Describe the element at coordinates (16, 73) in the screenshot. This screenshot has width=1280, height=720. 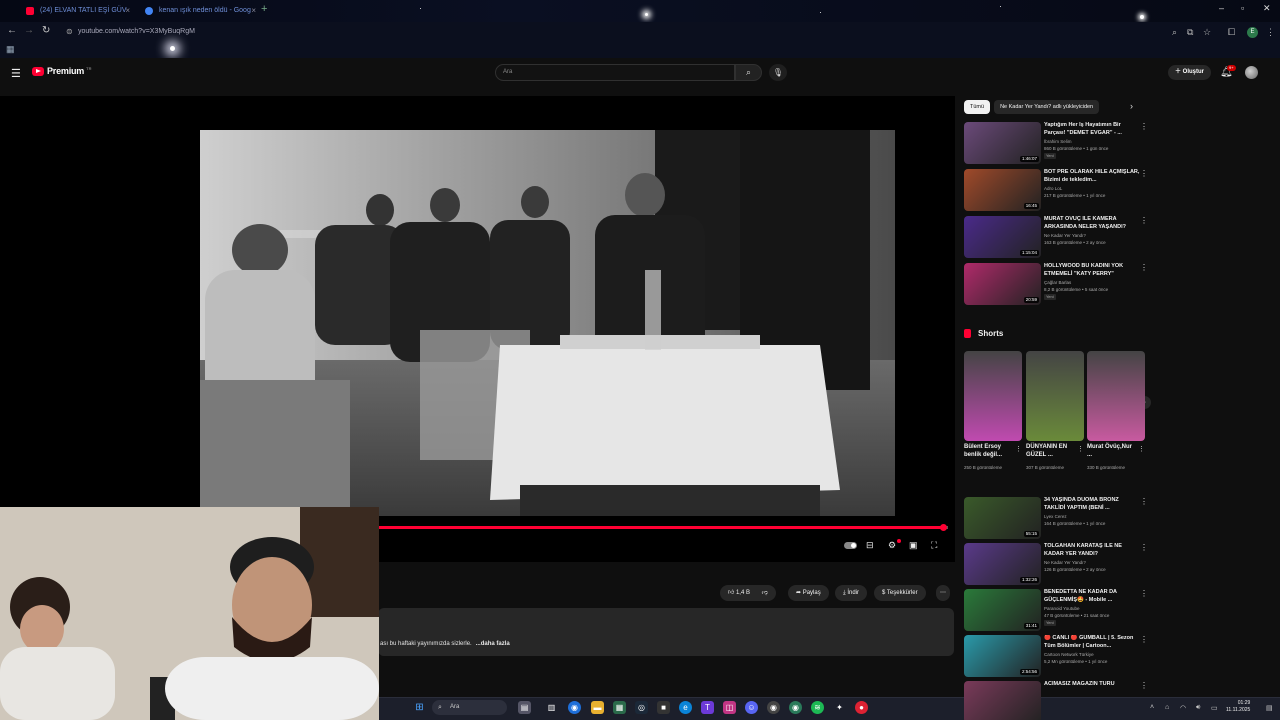
I see `hamburger-menu-icon: ☰` at that location.